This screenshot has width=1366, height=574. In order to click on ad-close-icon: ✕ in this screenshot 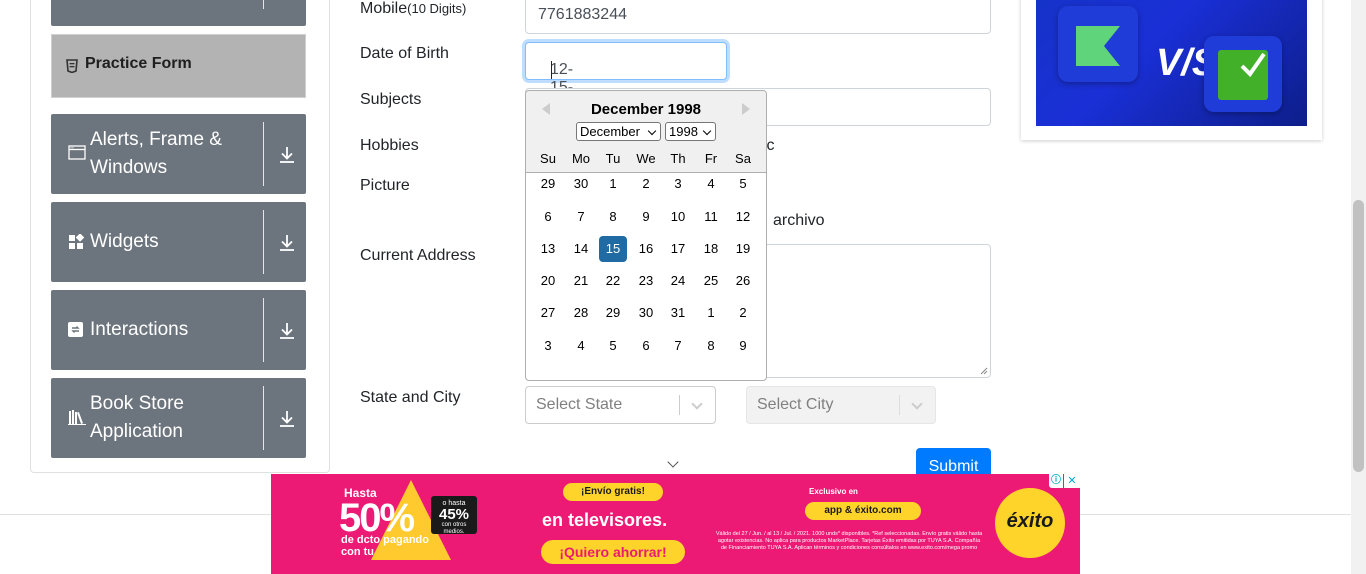, I will do `click(1072, 481)`.